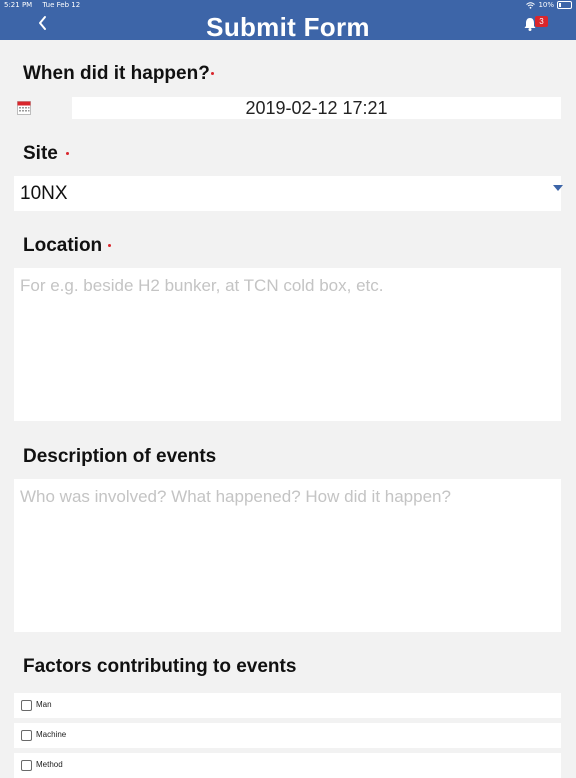 The image size is (576, 778). I want to click on factors-label: Factors contributing to events, so click(160, 666).